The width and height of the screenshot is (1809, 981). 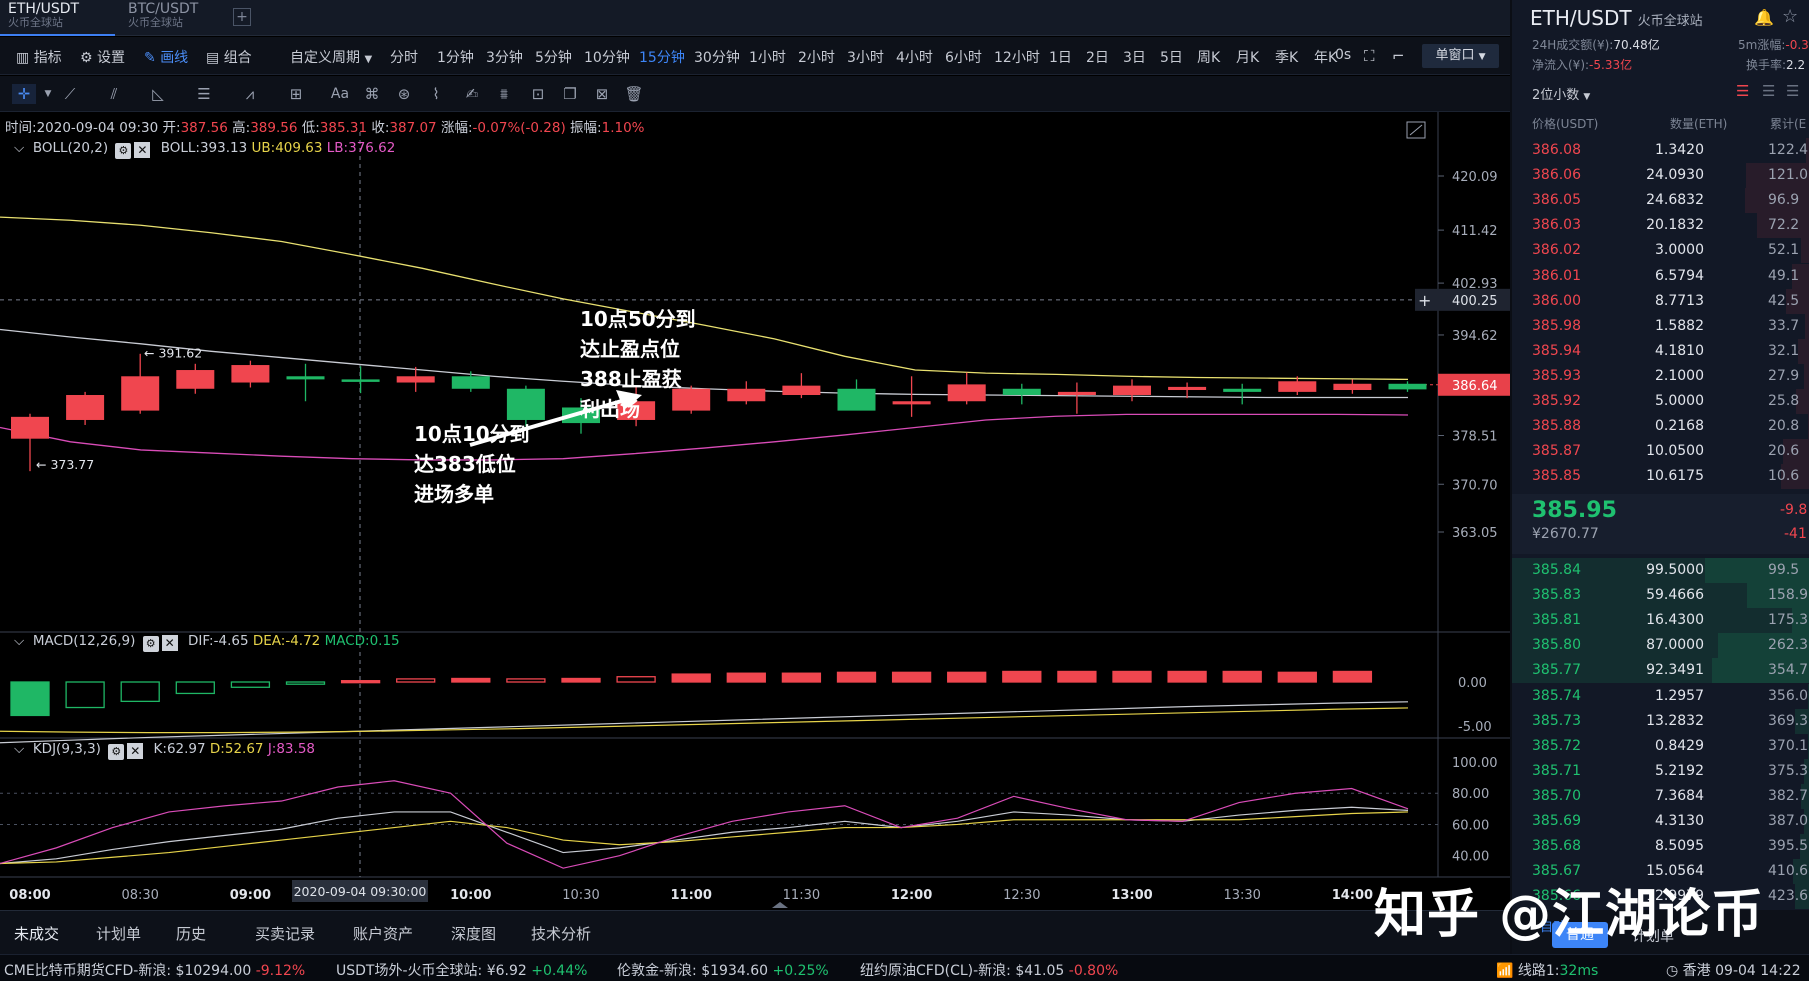 I want to click on bid-row: 385.72 0.8429 370.1, so click(x=1660, y=746).